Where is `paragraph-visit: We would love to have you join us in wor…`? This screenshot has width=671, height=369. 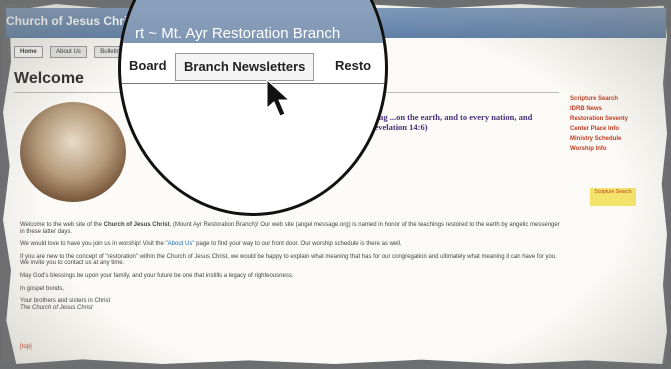 paragraph-visit: We would love to have you join us in wor… is located at coordinates (292, 244).